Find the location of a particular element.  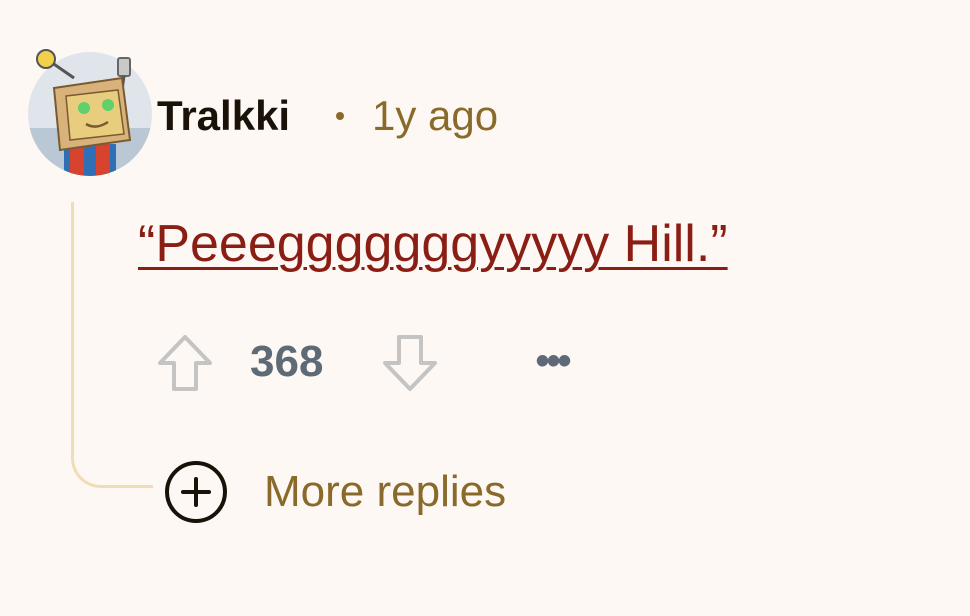

downvote-button is located at coordinates (410, 363).